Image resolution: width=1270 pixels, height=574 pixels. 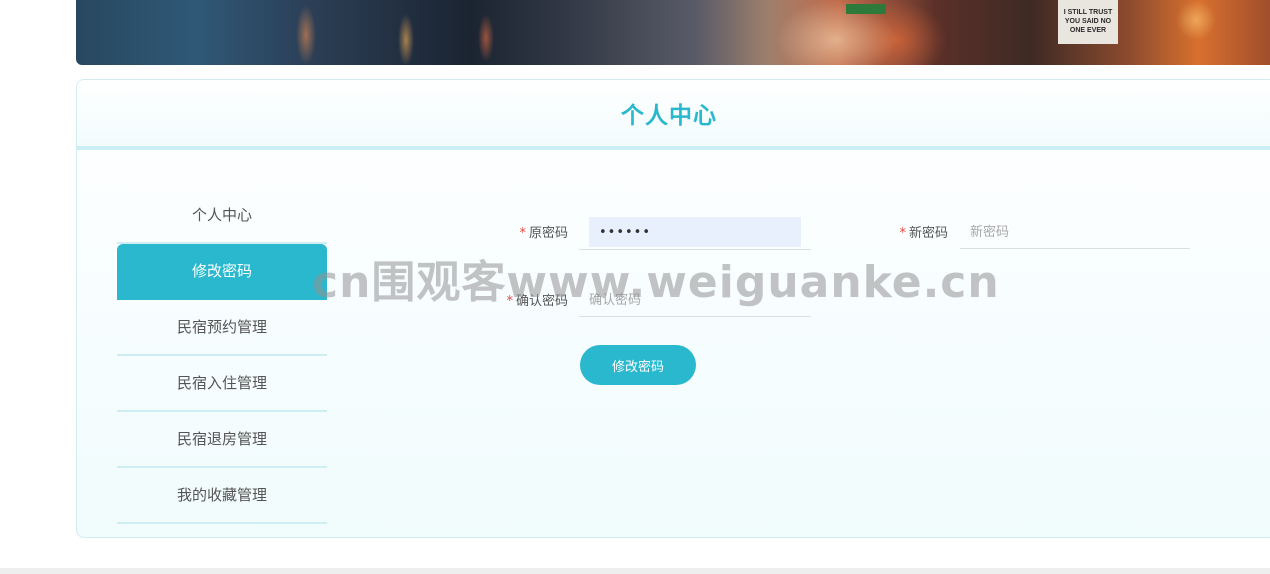 I want to click on new-password-field, so click(x=1075, y=233).